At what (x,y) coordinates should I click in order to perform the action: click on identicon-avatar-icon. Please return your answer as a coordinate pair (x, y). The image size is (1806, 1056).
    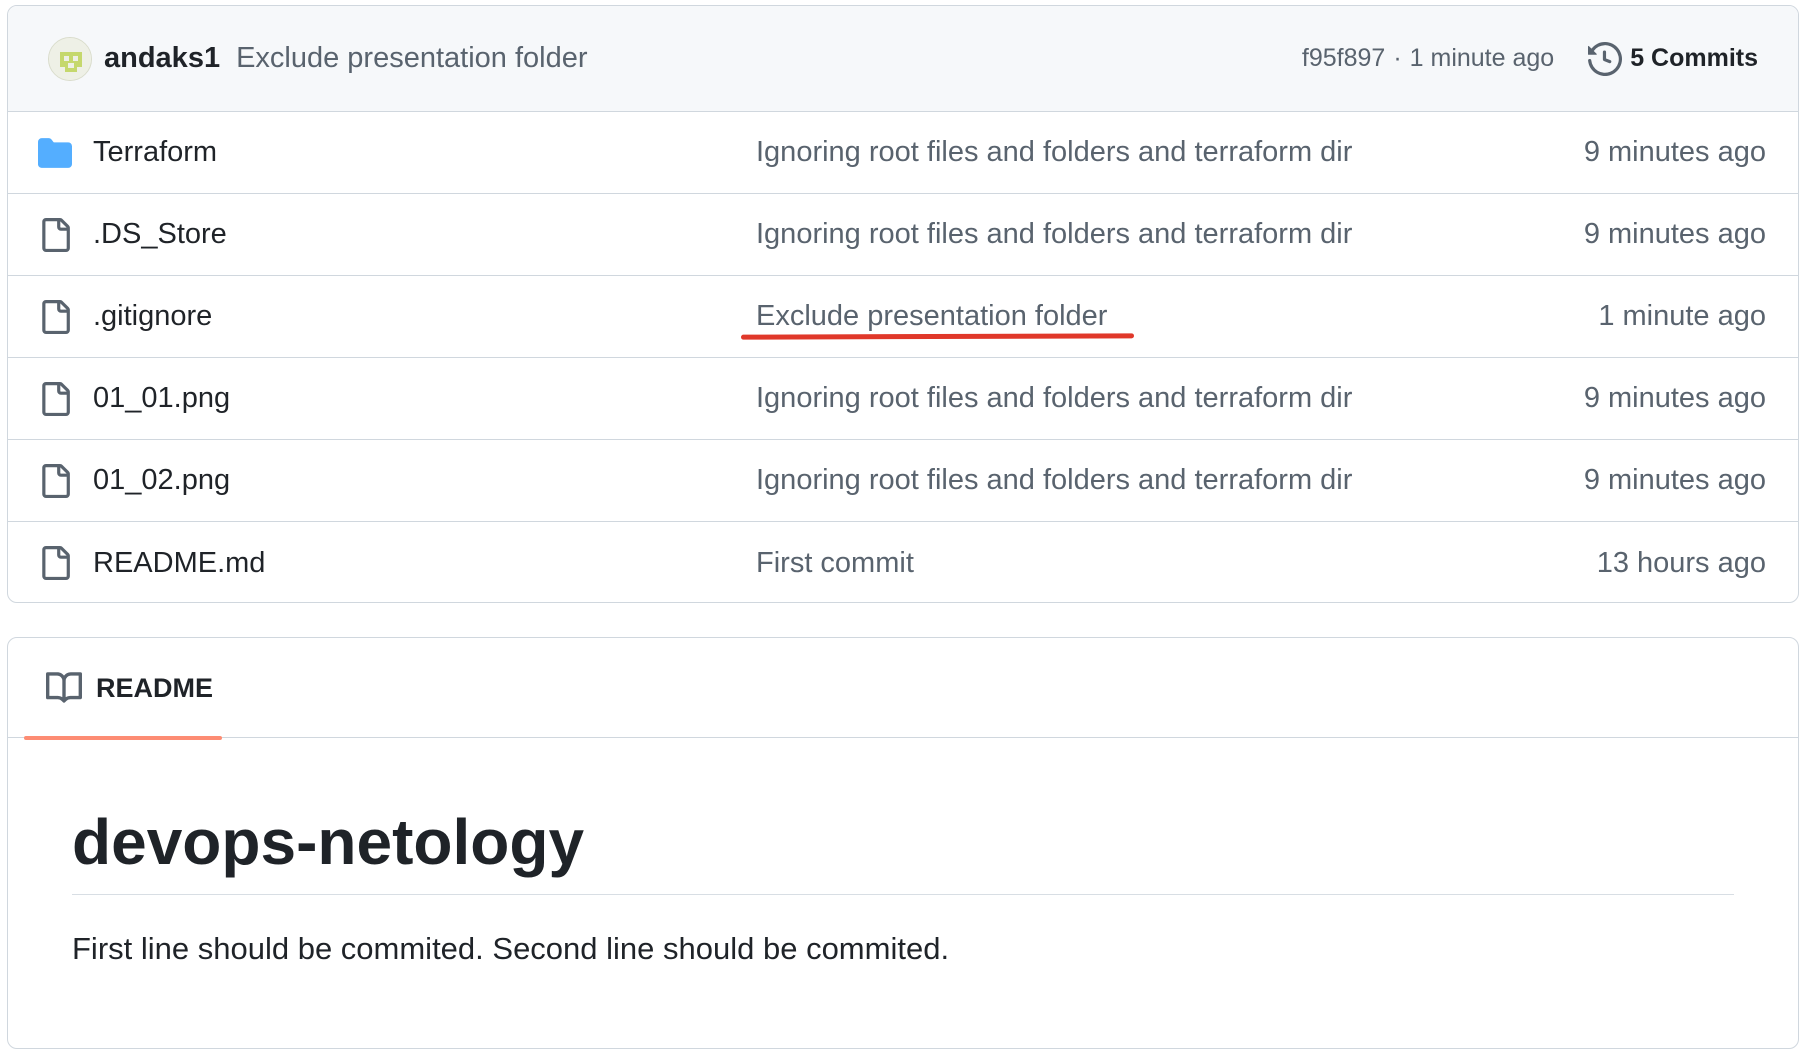
    Looking at the image, I should click on (70, 58).